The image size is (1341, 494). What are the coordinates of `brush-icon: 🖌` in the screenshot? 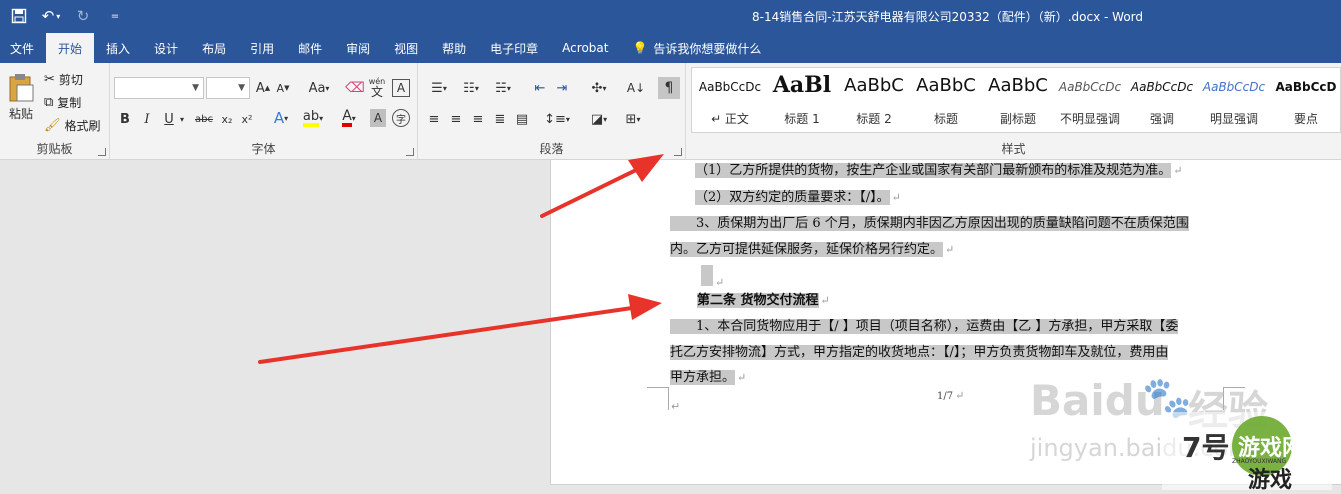 It's located at (52, 125).